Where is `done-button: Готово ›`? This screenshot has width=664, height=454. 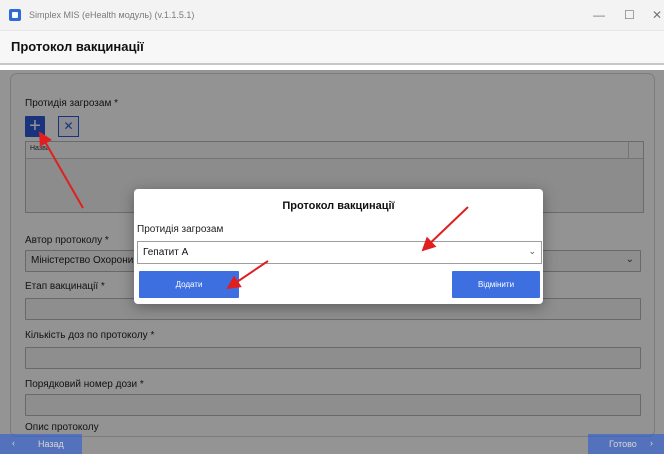
done-button: Готово › is located at coordinates (626, 444).